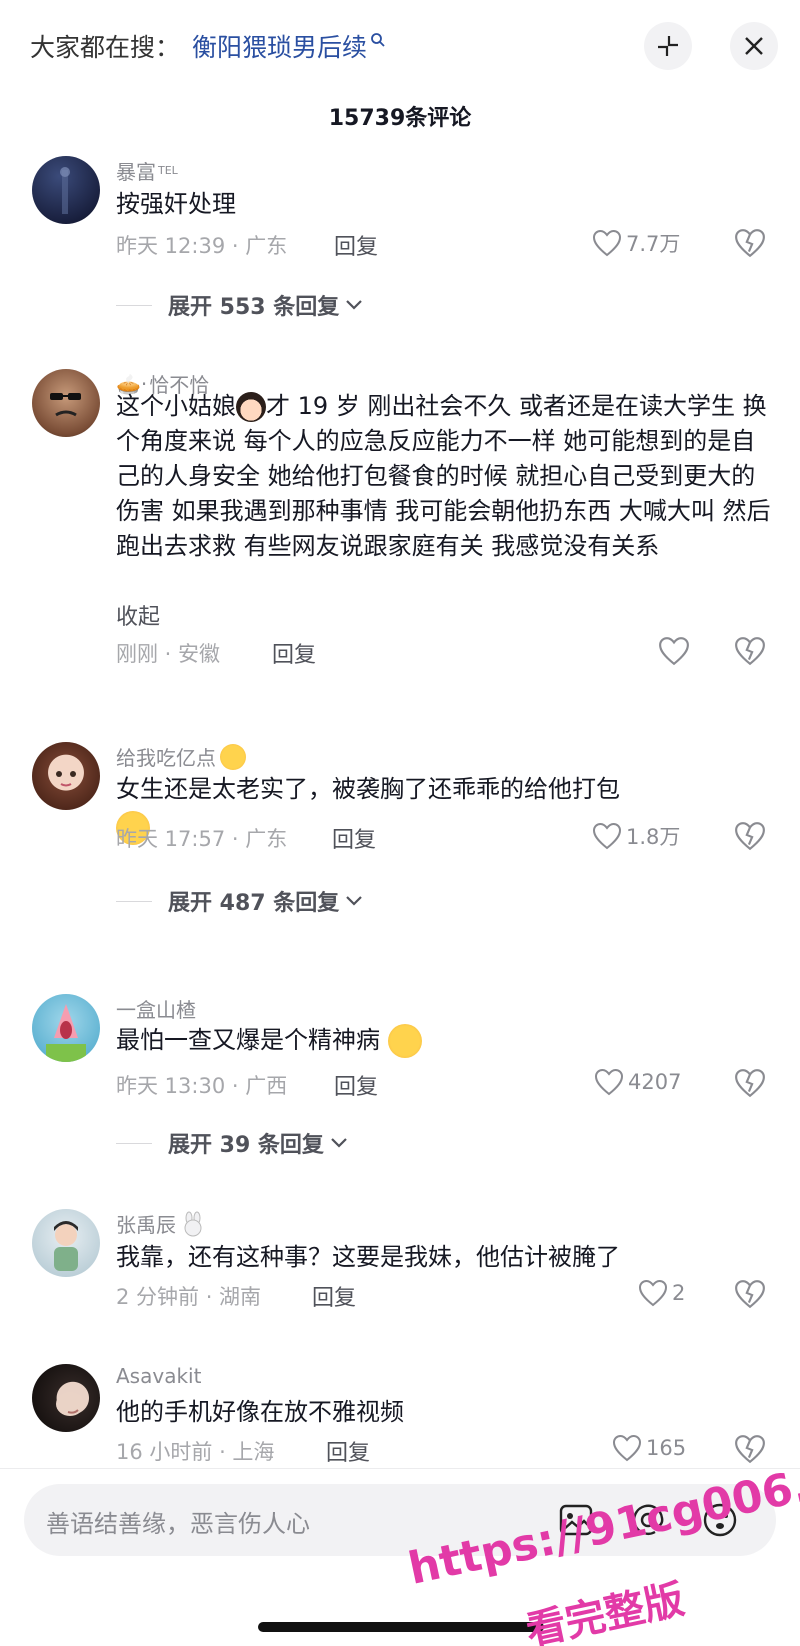 The image size is (800, 1646). I want to click on username: Asavakit, so click(158, 1376).